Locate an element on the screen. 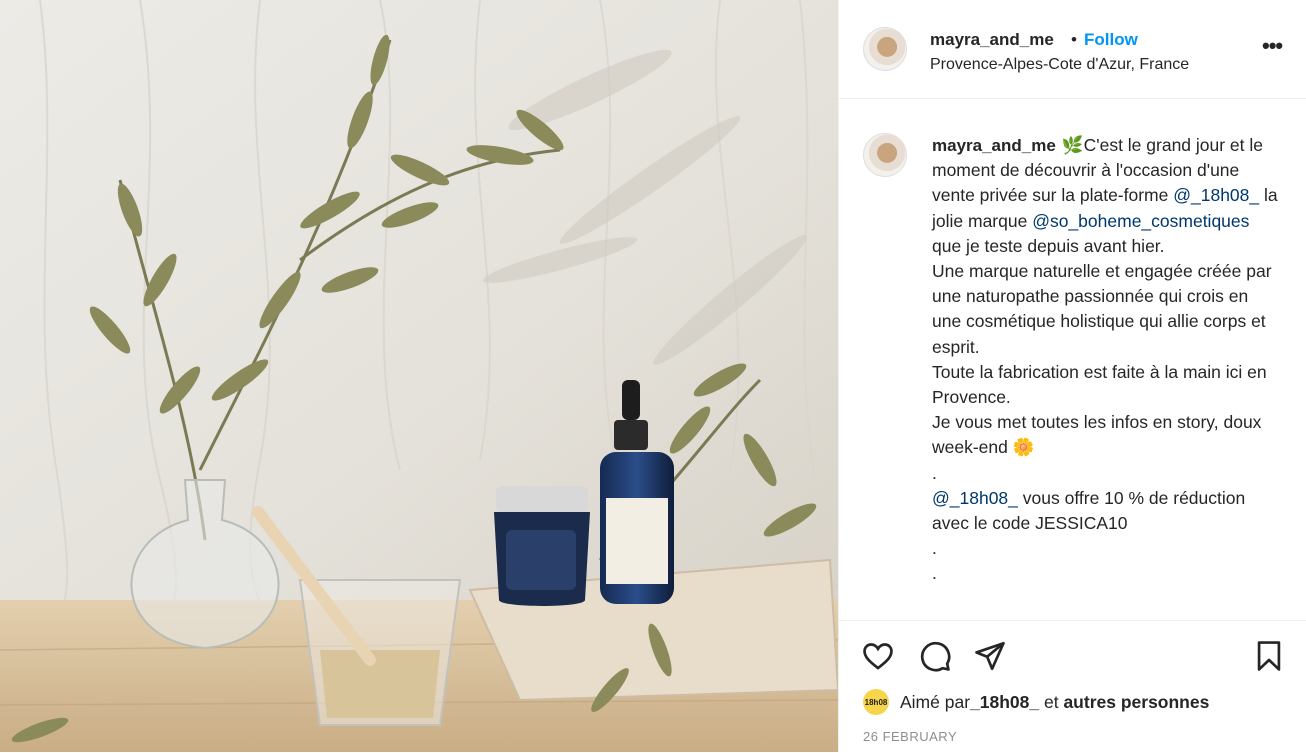 This screenshot has width=1306, height=753. liker-avatar: 18h08 is located at coordinates (876, 702).